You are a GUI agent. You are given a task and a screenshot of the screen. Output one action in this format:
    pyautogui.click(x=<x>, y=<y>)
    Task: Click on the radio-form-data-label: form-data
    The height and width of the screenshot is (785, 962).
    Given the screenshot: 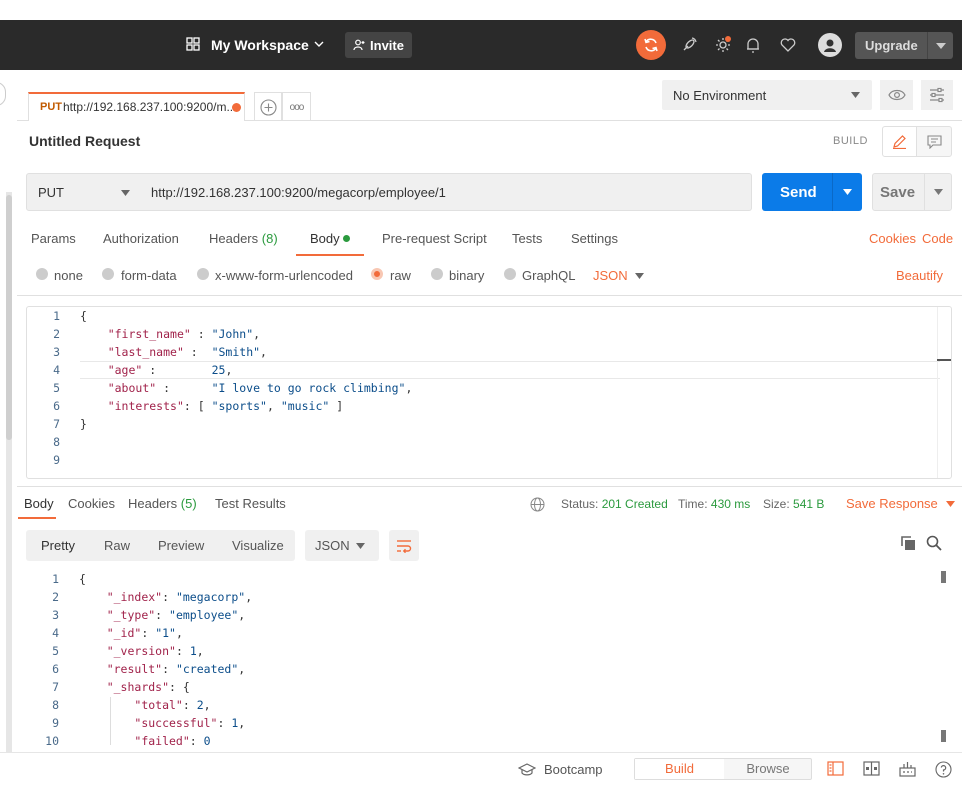 What is the action you would take?
    pyautogui.click(x=149, y=275)
    